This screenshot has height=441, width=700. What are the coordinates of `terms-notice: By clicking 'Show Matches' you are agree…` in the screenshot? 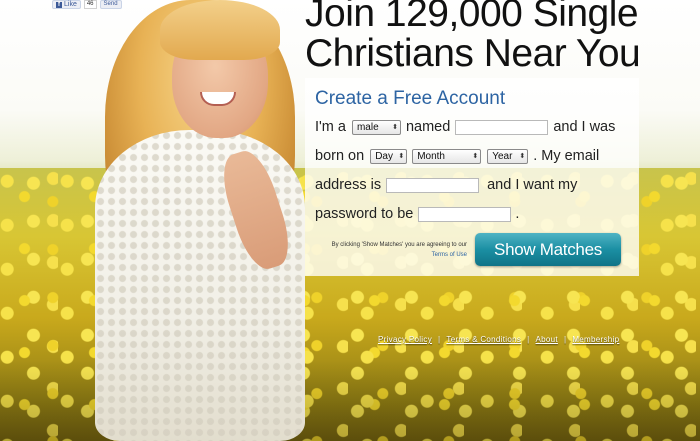 It's located at (391, 250).